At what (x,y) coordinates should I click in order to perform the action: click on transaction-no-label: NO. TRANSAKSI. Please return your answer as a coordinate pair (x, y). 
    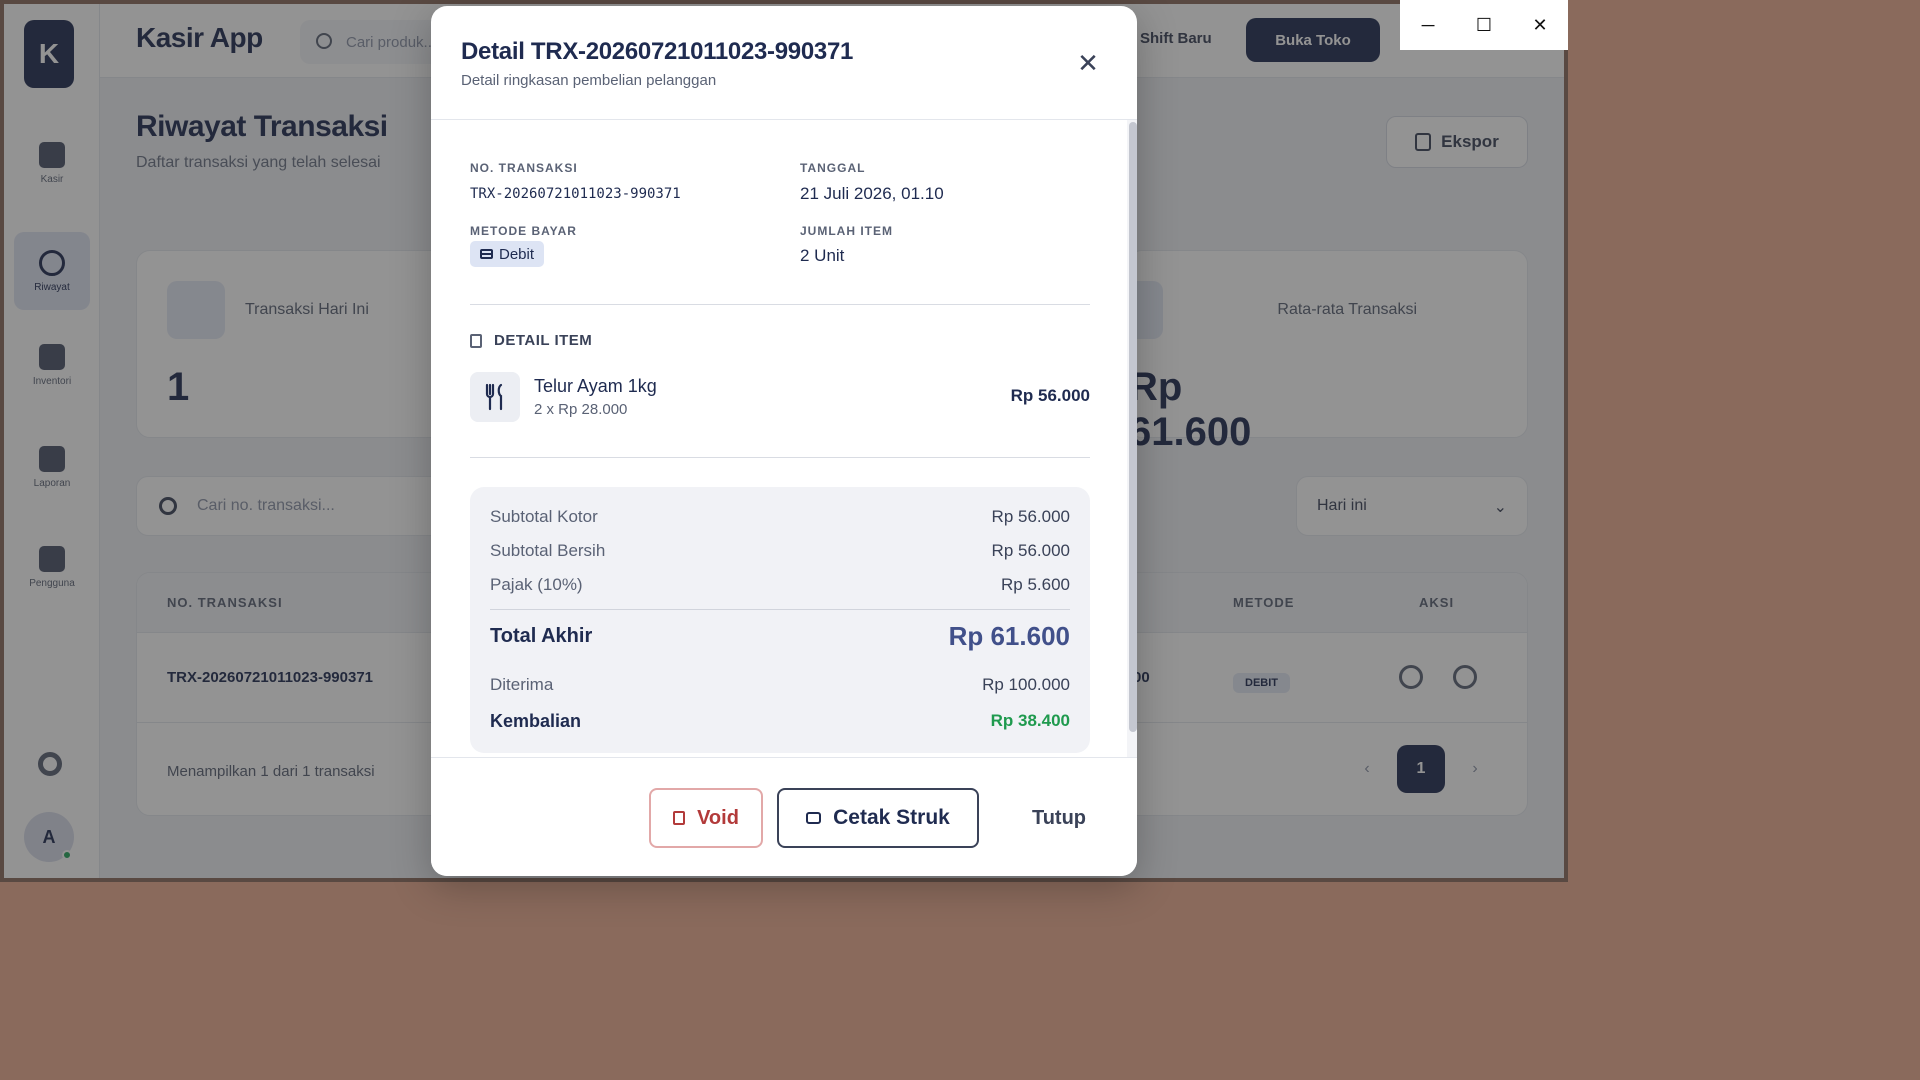
    Looking at the image, I should click on (524, 168).